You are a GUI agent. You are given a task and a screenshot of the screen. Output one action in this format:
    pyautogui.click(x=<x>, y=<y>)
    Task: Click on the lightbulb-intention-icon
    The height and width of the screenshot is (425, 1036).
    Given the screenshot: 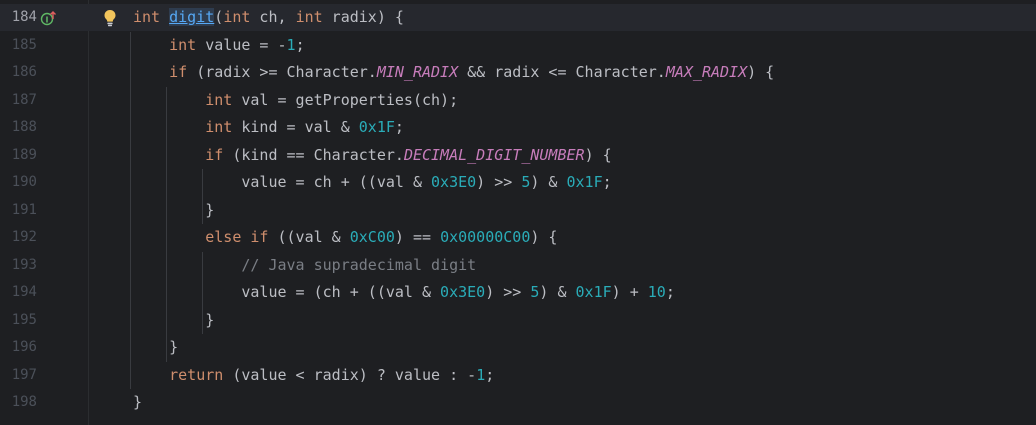 What is the action you would take?
    pyautogui.click(x=110, y=18)
    